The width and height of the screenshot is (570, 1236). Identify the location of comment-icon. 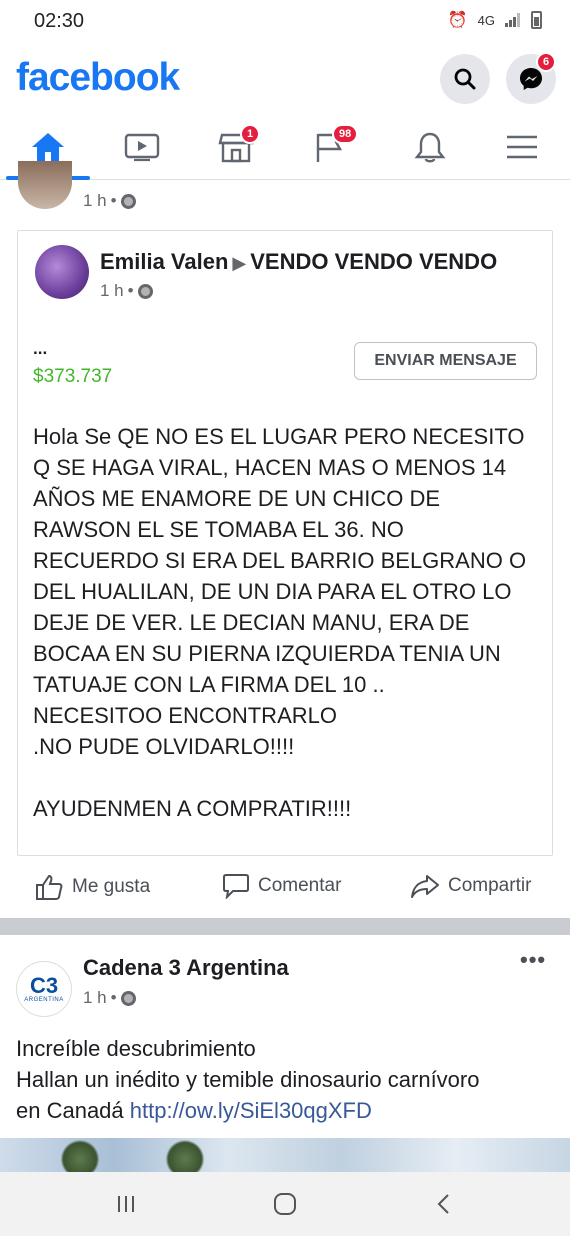
(236, 886).